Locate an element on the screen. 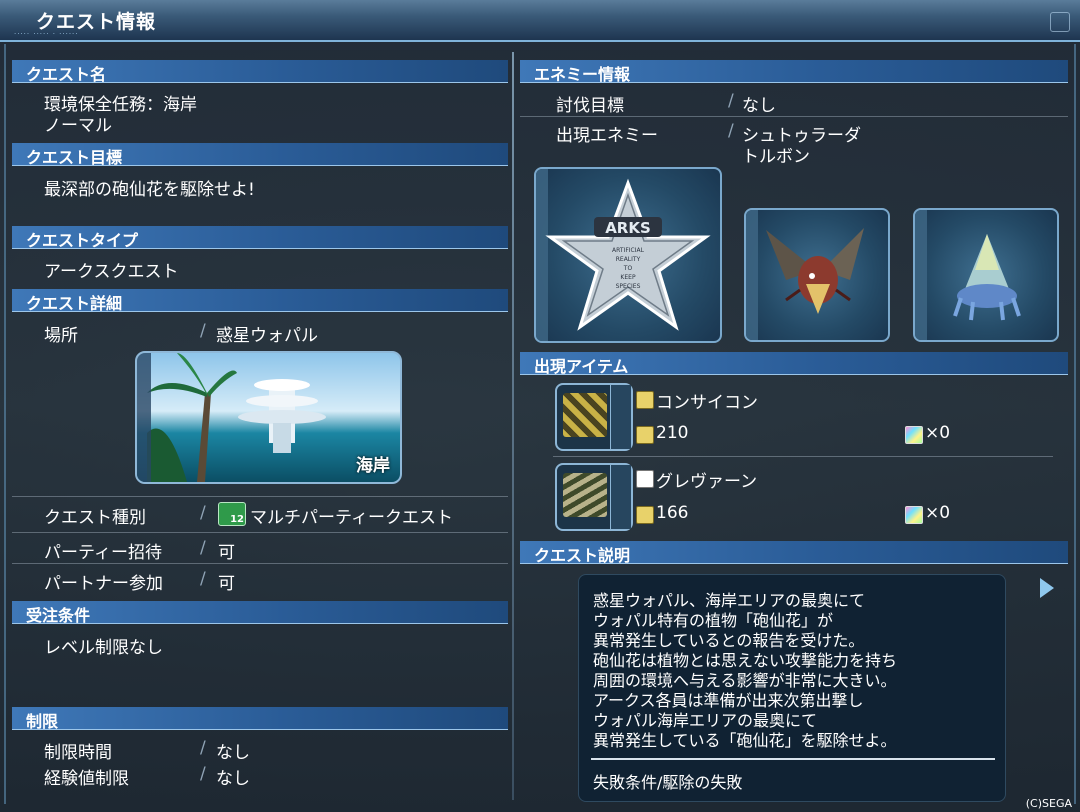 The width and height of the screenshot is (1080, 812). exp-limit-label: 経験値制限 is located at coordinates (86, 779).